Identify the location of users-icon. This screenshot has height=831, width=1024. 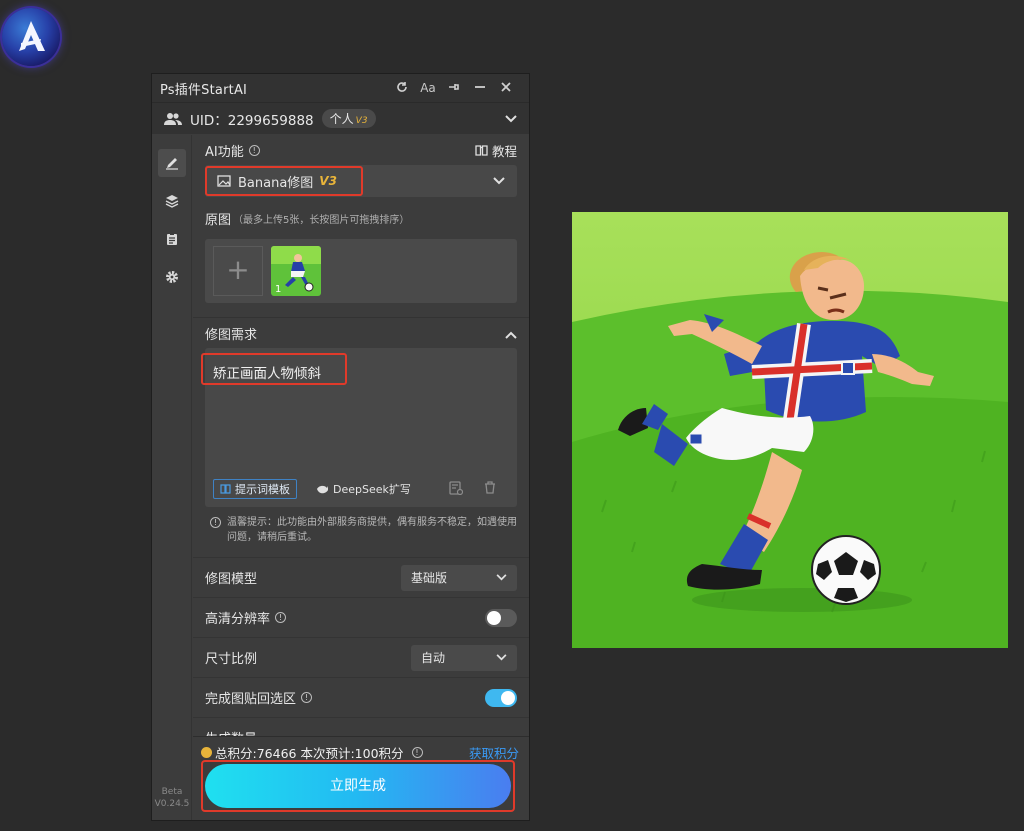
(173, 118).